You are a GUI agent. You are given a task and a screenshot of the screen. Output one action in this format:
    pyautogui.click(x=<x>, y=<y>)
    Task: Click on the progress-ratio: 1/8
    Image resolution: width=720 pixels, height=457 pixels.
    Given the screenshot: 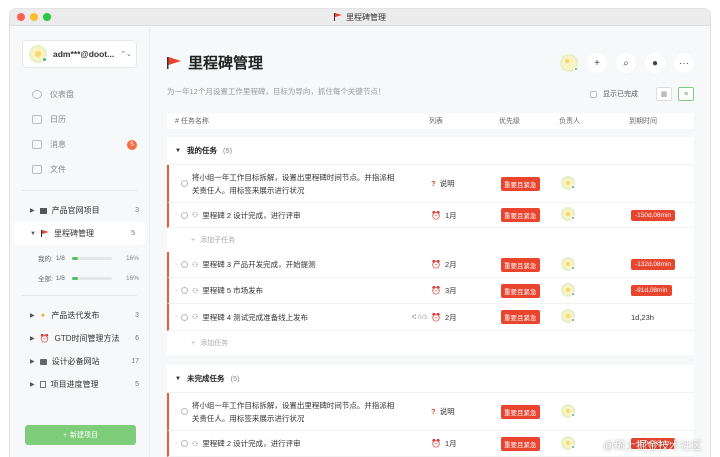 What is the action you would take?
    pyautogui.click(x=60, y=258)
    